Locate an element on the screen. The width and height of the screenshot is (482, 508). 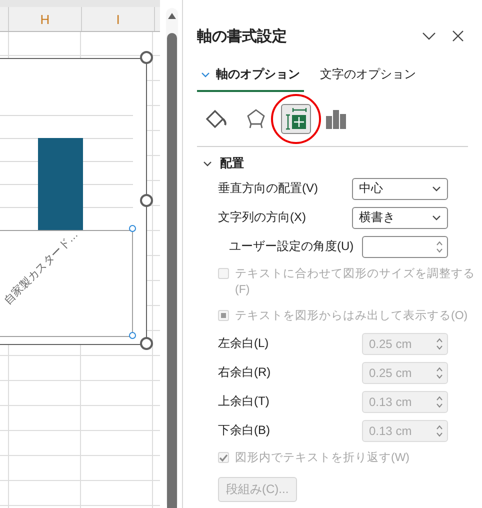
category-button is located at coordinates (296, 119).